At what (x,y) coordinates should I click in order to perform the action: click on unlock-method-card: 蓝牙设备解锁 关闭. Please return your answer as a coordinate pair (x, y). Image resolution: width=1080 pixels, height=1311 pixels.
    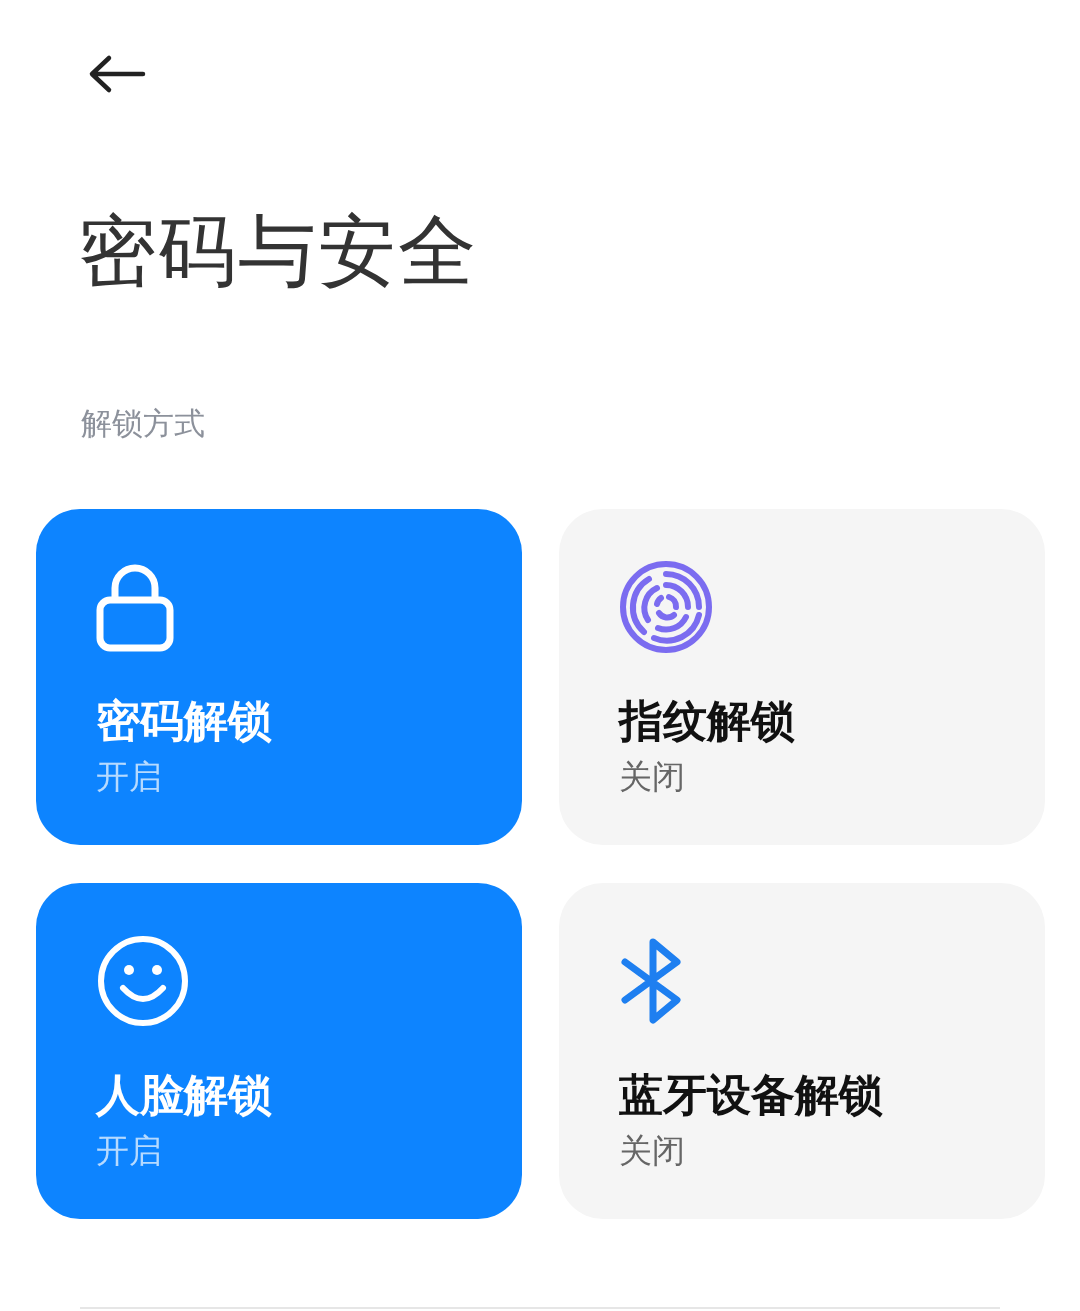
    Looking at the image, I should click on (802, 1051).